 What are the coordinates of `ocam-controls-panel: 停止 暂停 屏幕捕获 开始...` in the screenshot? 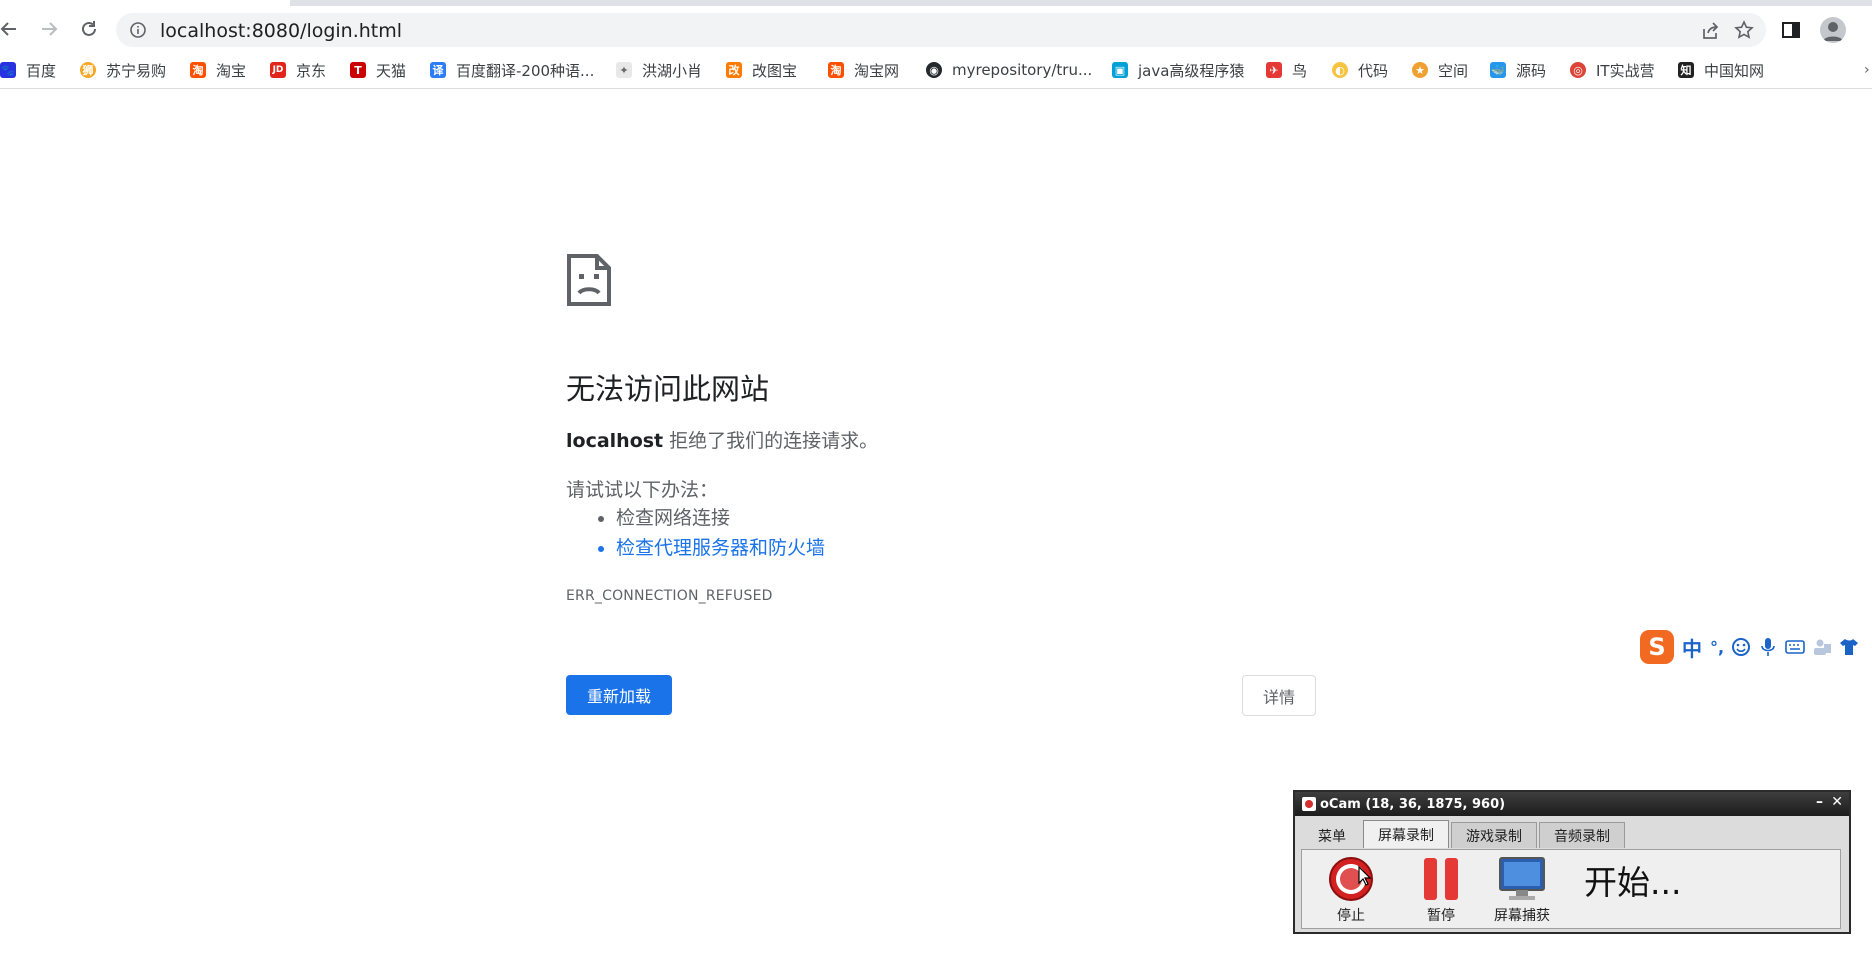 It's located at (1571, 889).